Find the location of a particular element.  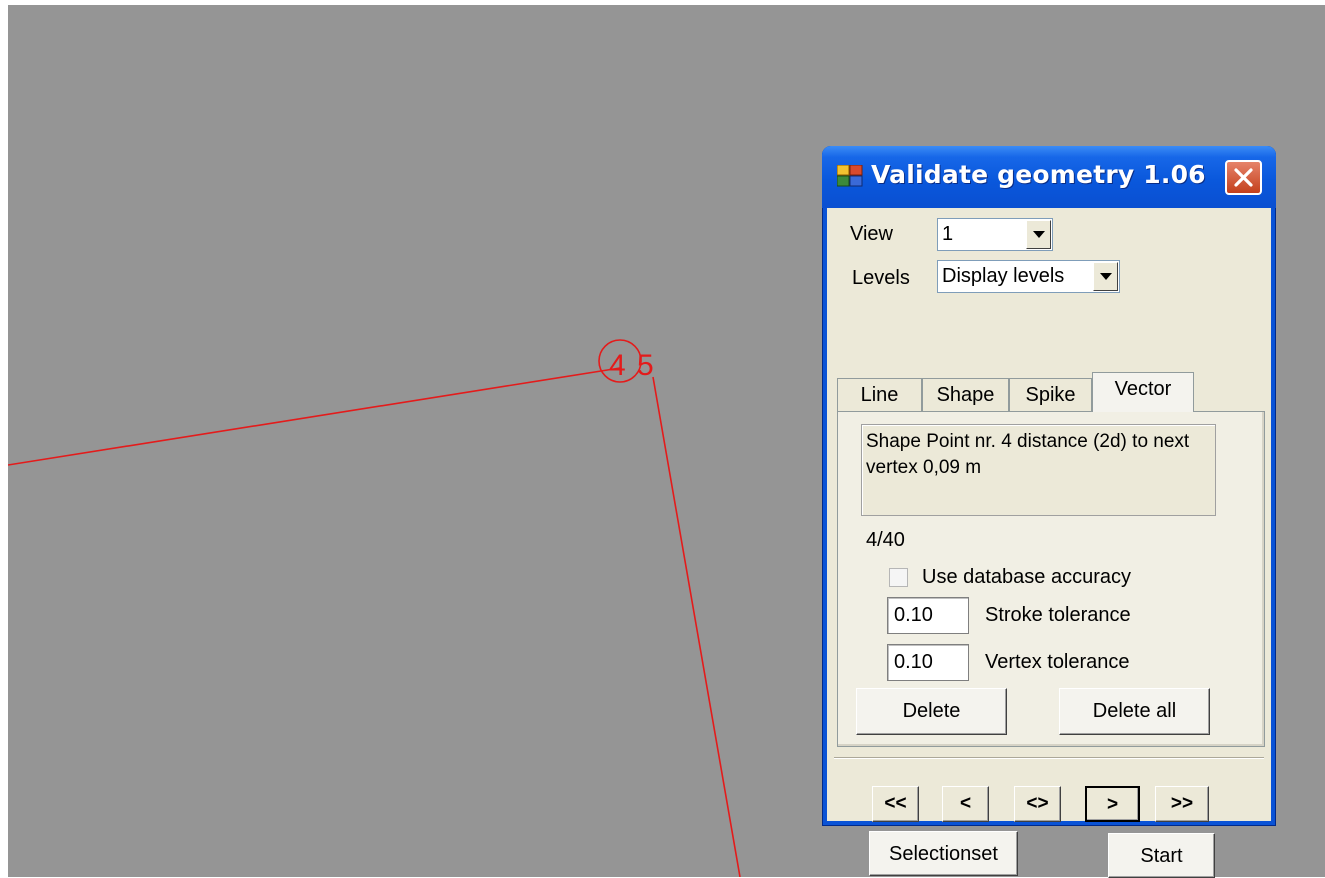

vertex-counter: 4/40 is located at coordinates (885, 540).